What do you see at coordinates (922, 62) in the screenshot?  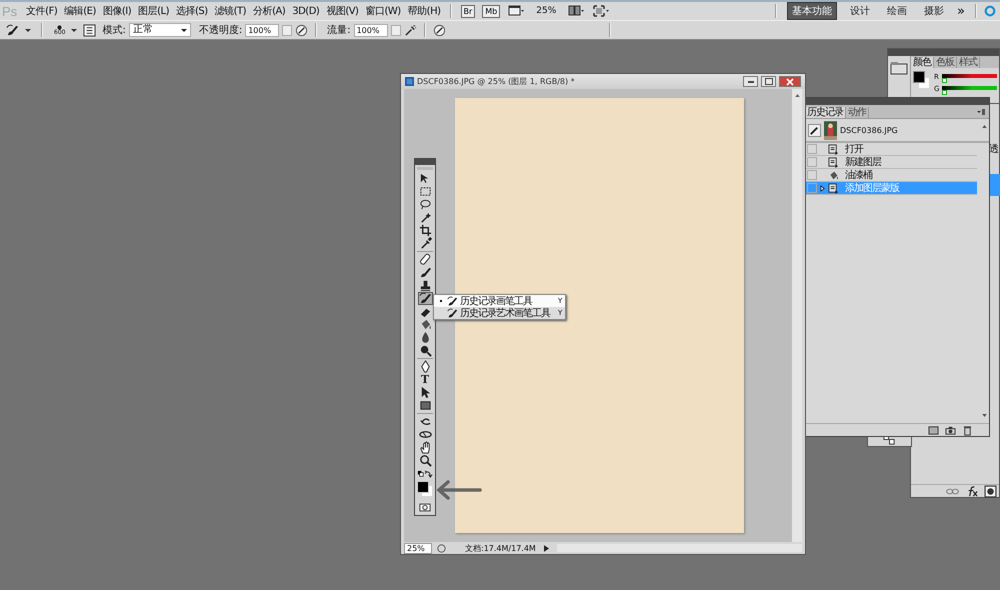 I see `panel-tab: 颜色` at bounding box center [922, 62].